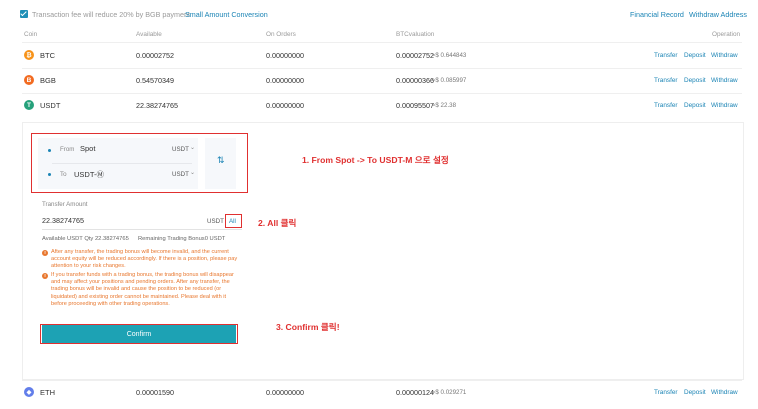  What do you see at coordinates (277, 223) in the screenshot?
I see `annotation-step2: 2. All 클릭` at bounding box center [277, 223].